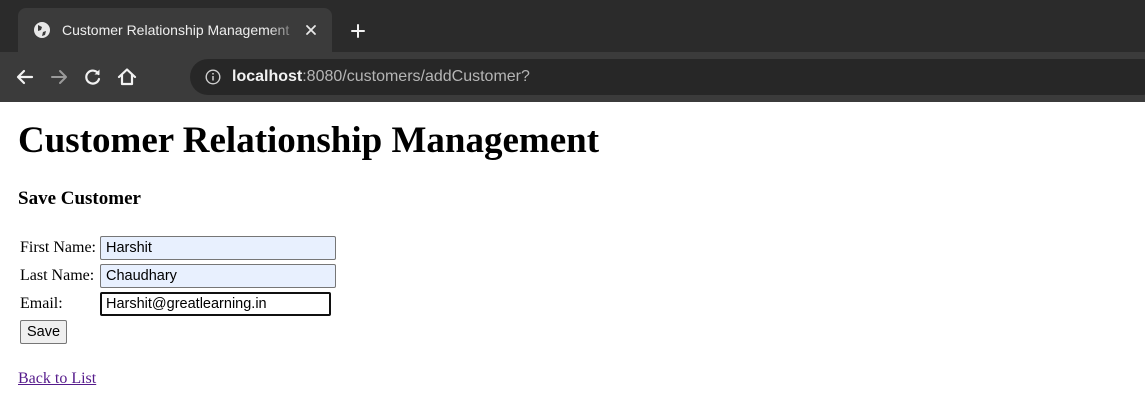  I want to click on email-row: Email:, so click(178, 304).